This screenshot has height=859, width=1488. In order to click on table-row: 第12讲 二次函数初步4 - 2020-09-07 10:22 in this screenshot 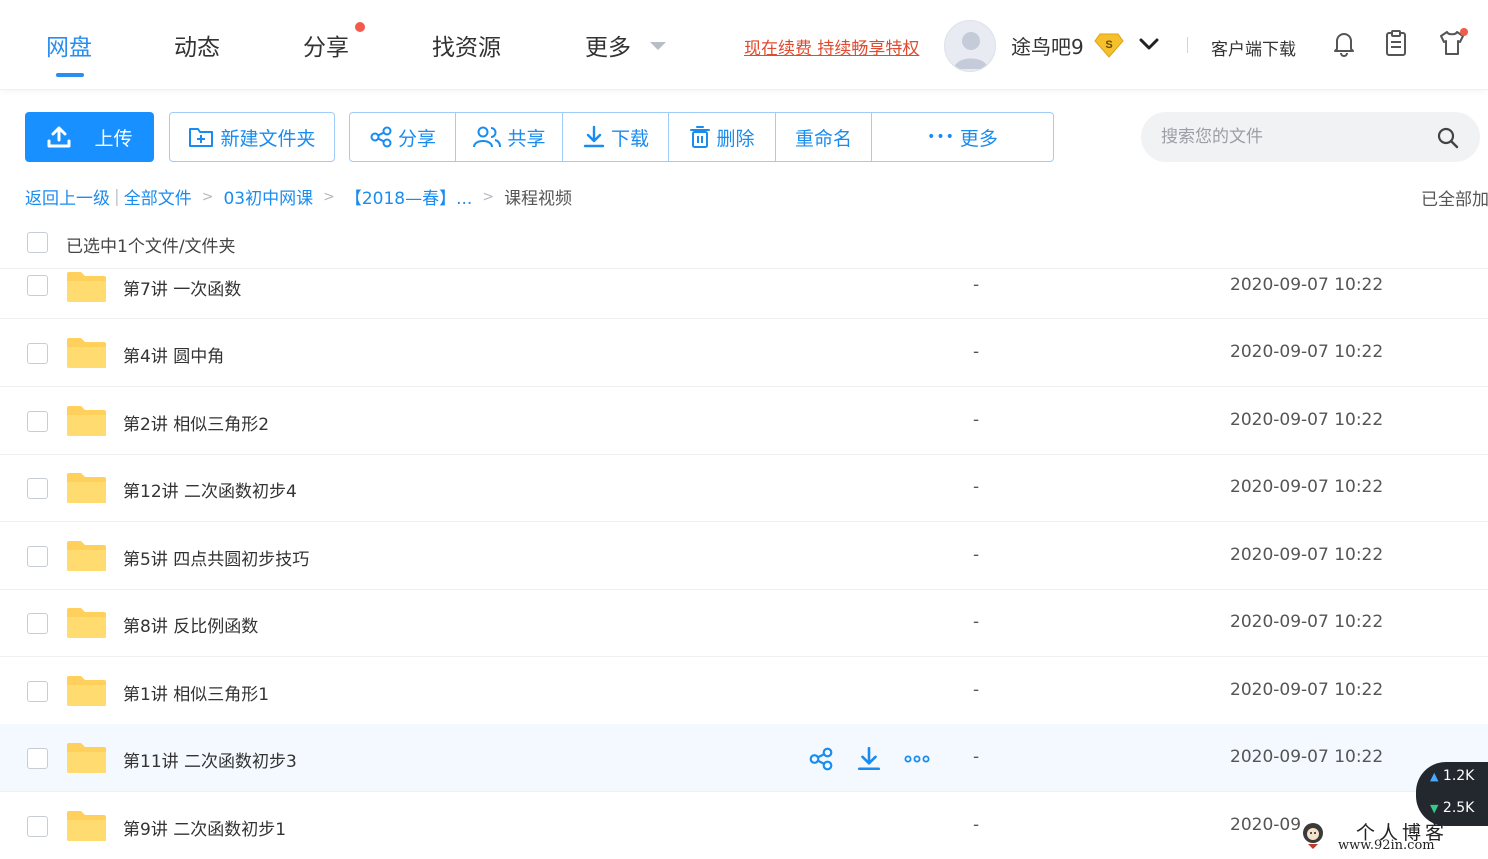, I will do `click(744, 488)`.